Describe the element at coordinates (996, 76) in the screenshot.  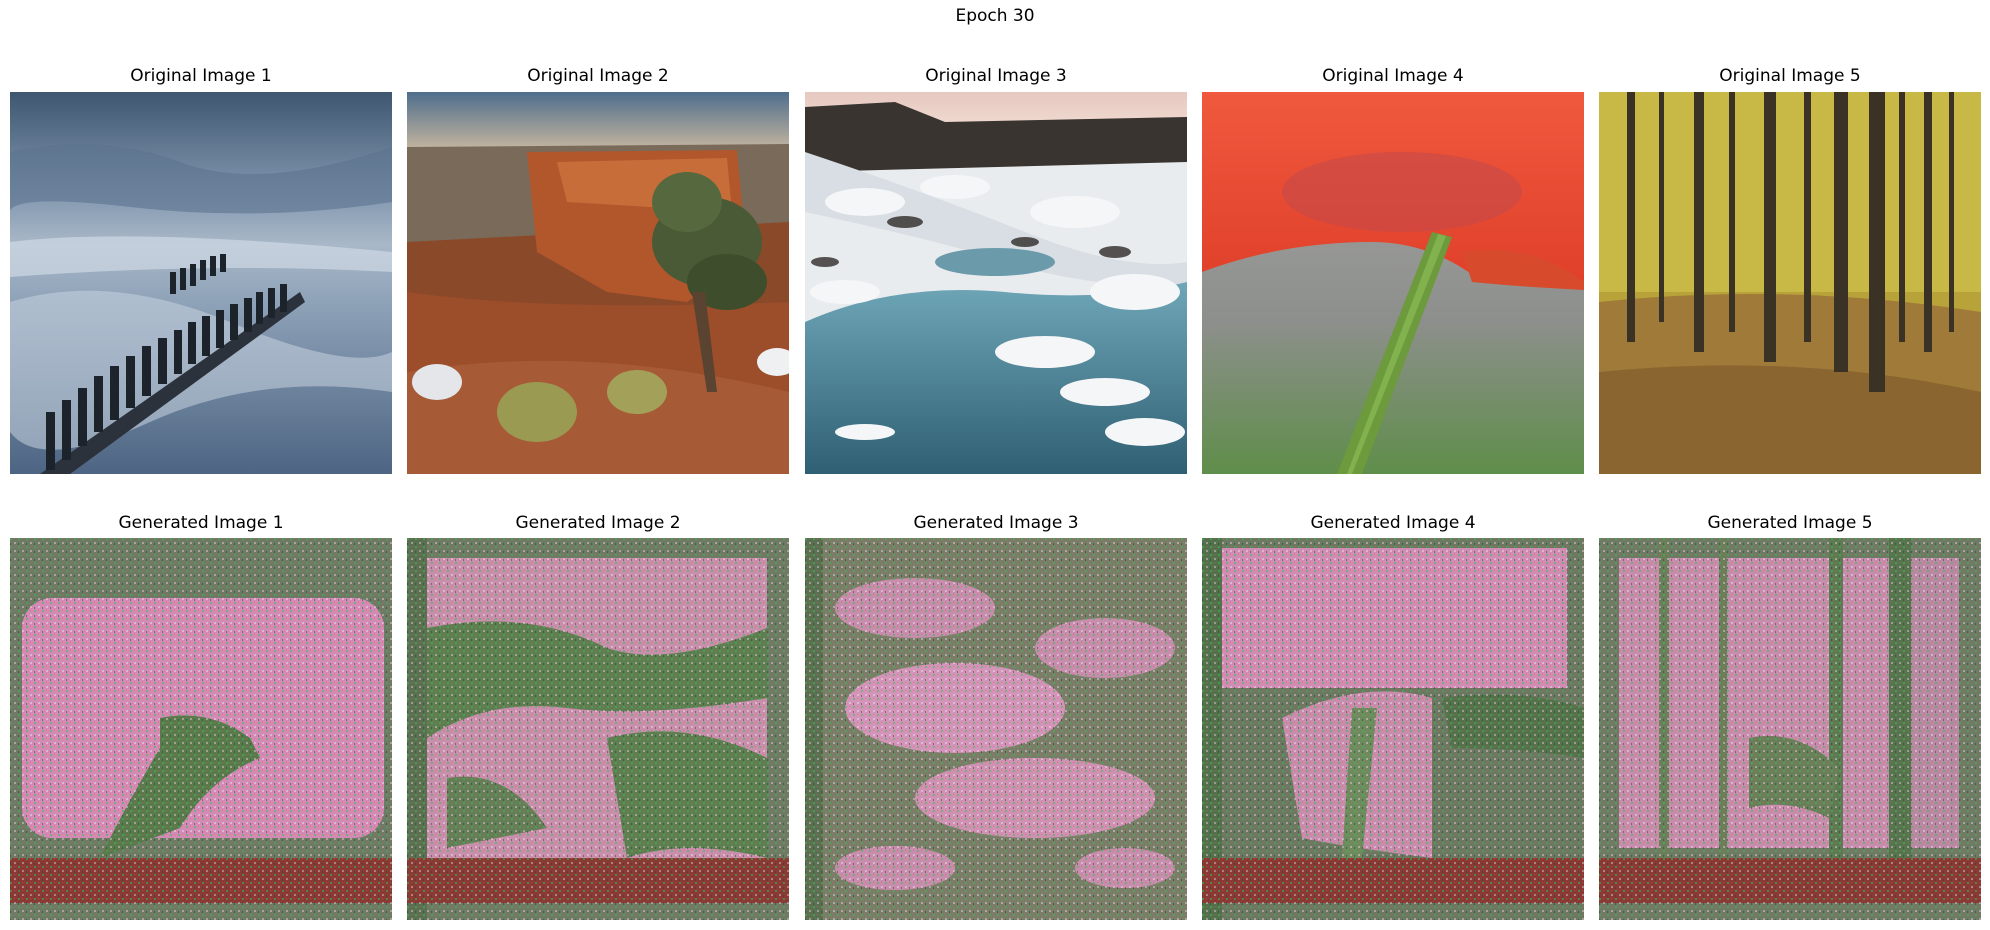
I see `original-image-3-title: Original Image 3` at that location.